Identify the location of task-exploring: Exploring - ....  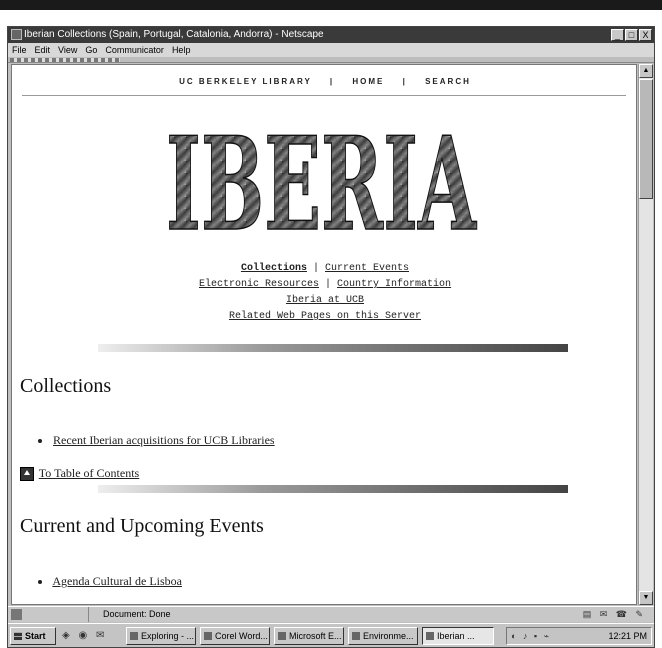
(161, 636).